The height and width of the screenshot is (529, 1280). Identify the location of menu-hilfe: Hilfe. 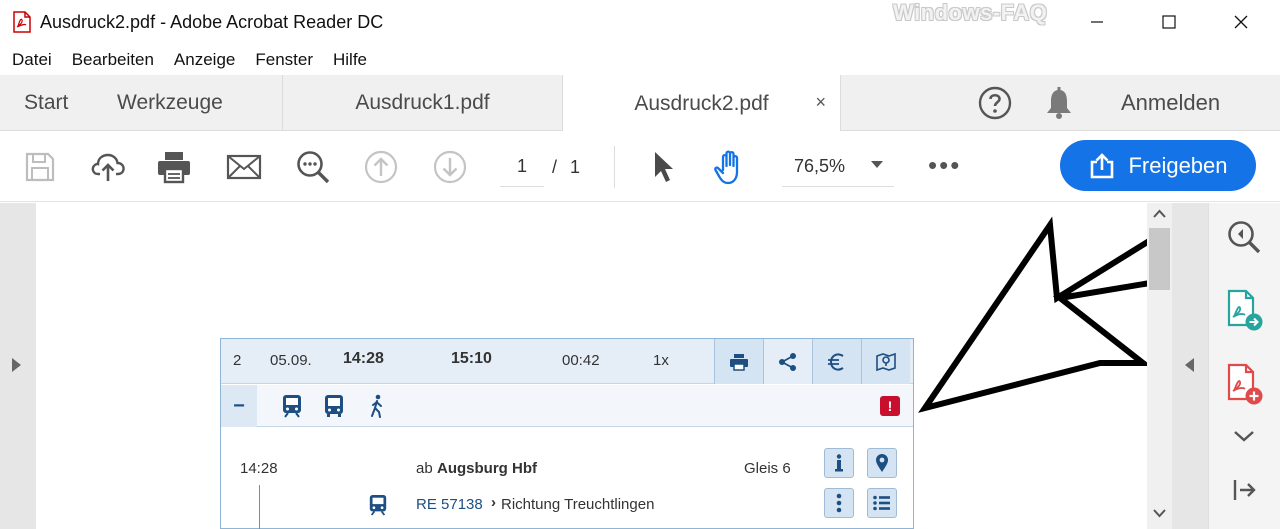
(350, 60).